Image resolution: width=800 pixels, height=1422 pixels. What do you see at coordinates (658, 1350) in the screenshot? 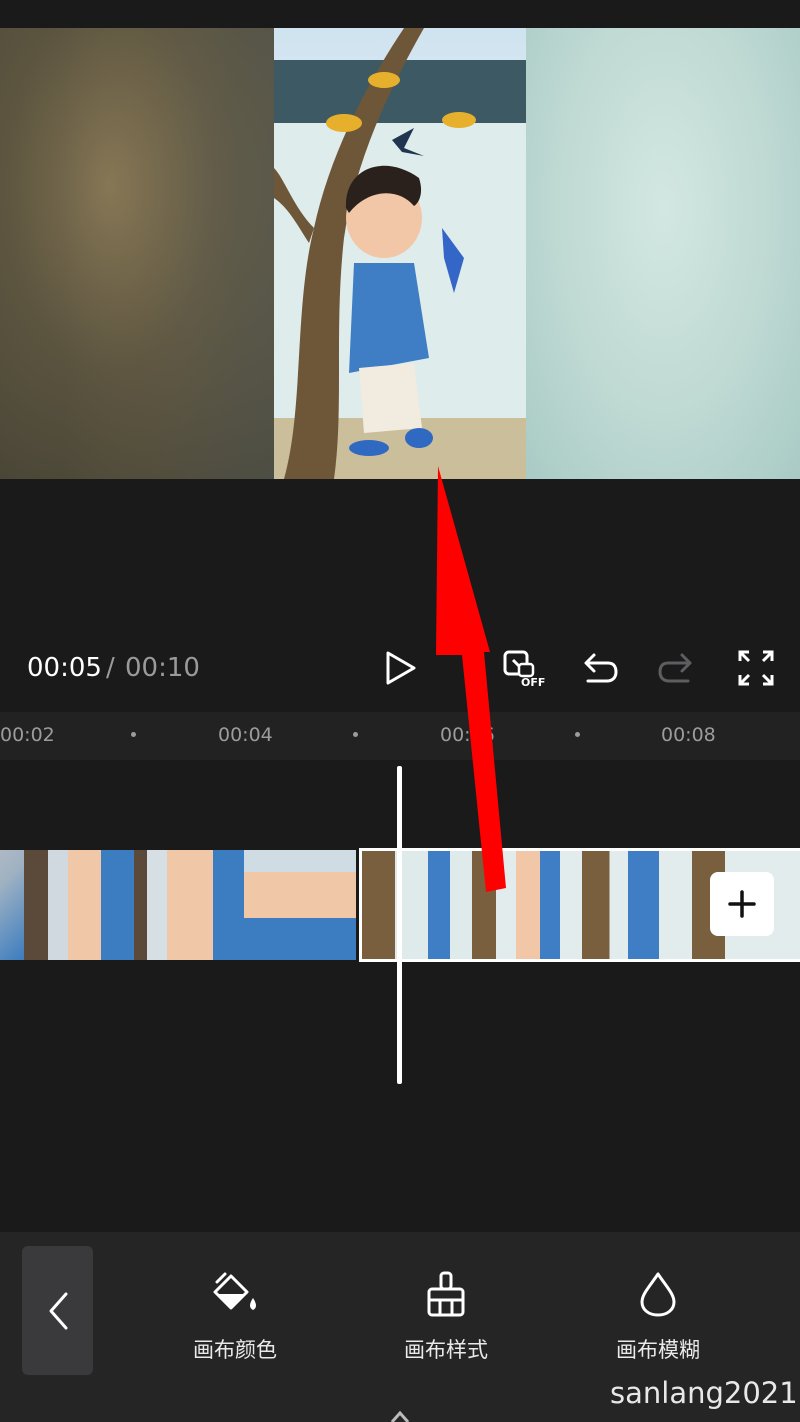
I see `canvas-blur-label: 画布模糊` at bounding box center [658, 1350].